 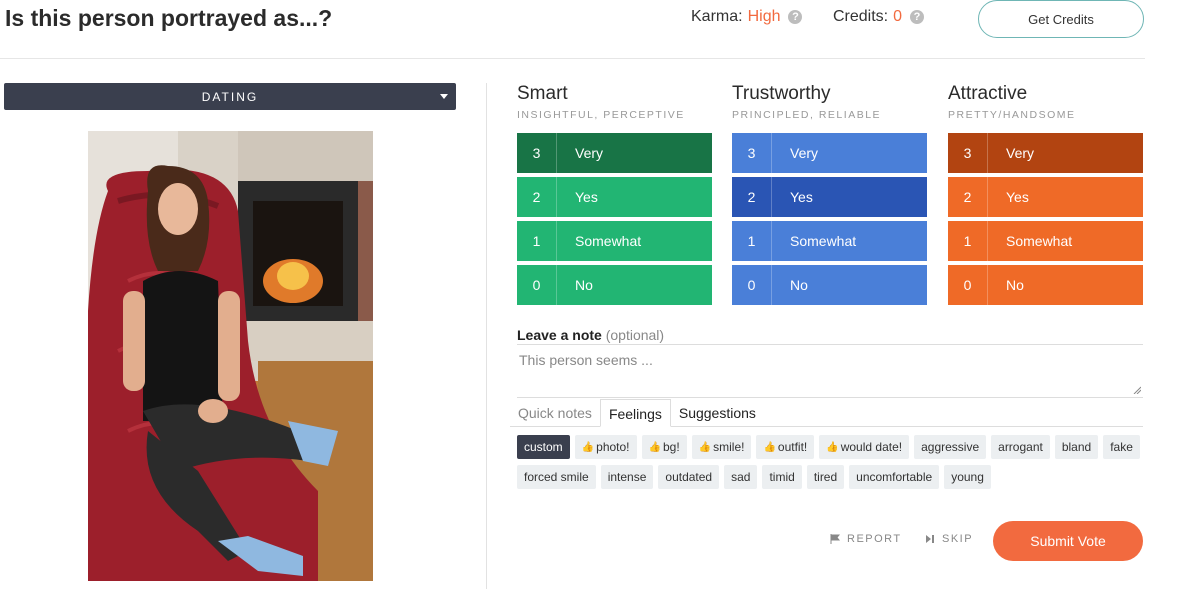 What do you see at coordinates (874, 539) in the screenshot?
I see `report-label: REPORT` at bounding box center [874, 539].